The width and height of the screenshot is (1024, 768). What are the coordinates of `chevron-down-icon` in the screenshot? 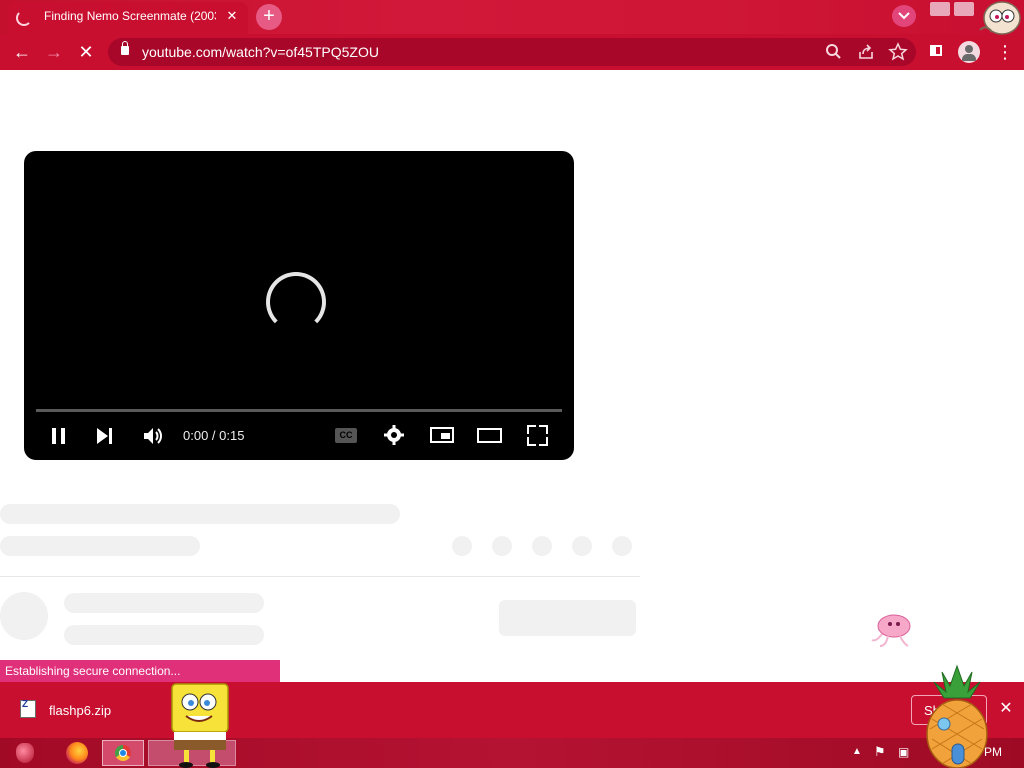 It's located at (904, 16).